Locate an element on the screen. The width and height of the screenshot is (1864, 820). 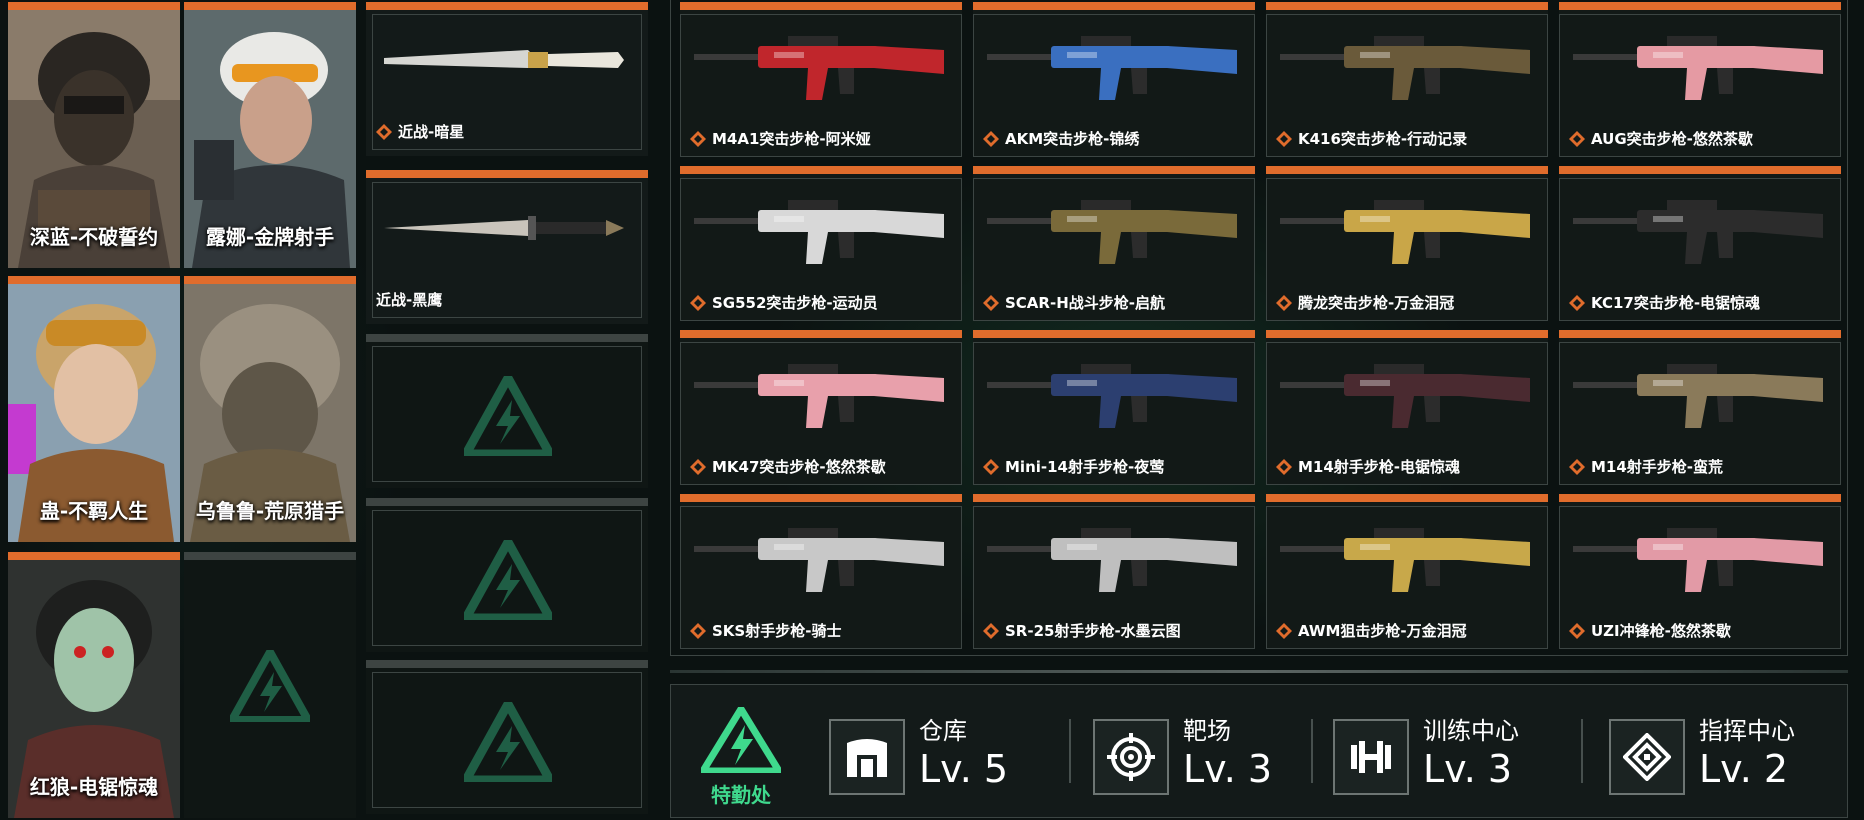
weapon-name: M14射手步枪-蛮荒 is located at coordinates (1657, 467).